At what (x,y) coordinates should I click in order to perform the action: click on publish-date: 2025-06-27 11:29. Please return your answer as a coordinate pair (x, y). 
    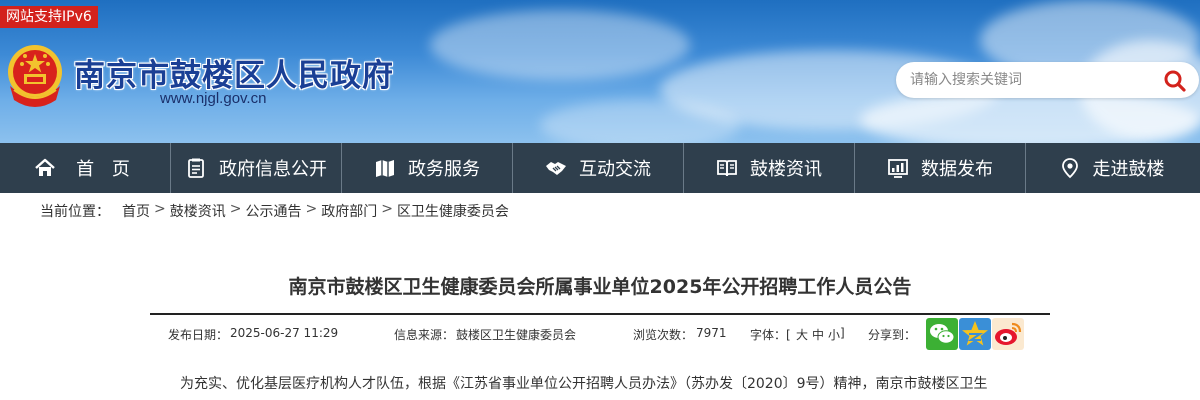
    Looking at the image, I should click on (284, 333).